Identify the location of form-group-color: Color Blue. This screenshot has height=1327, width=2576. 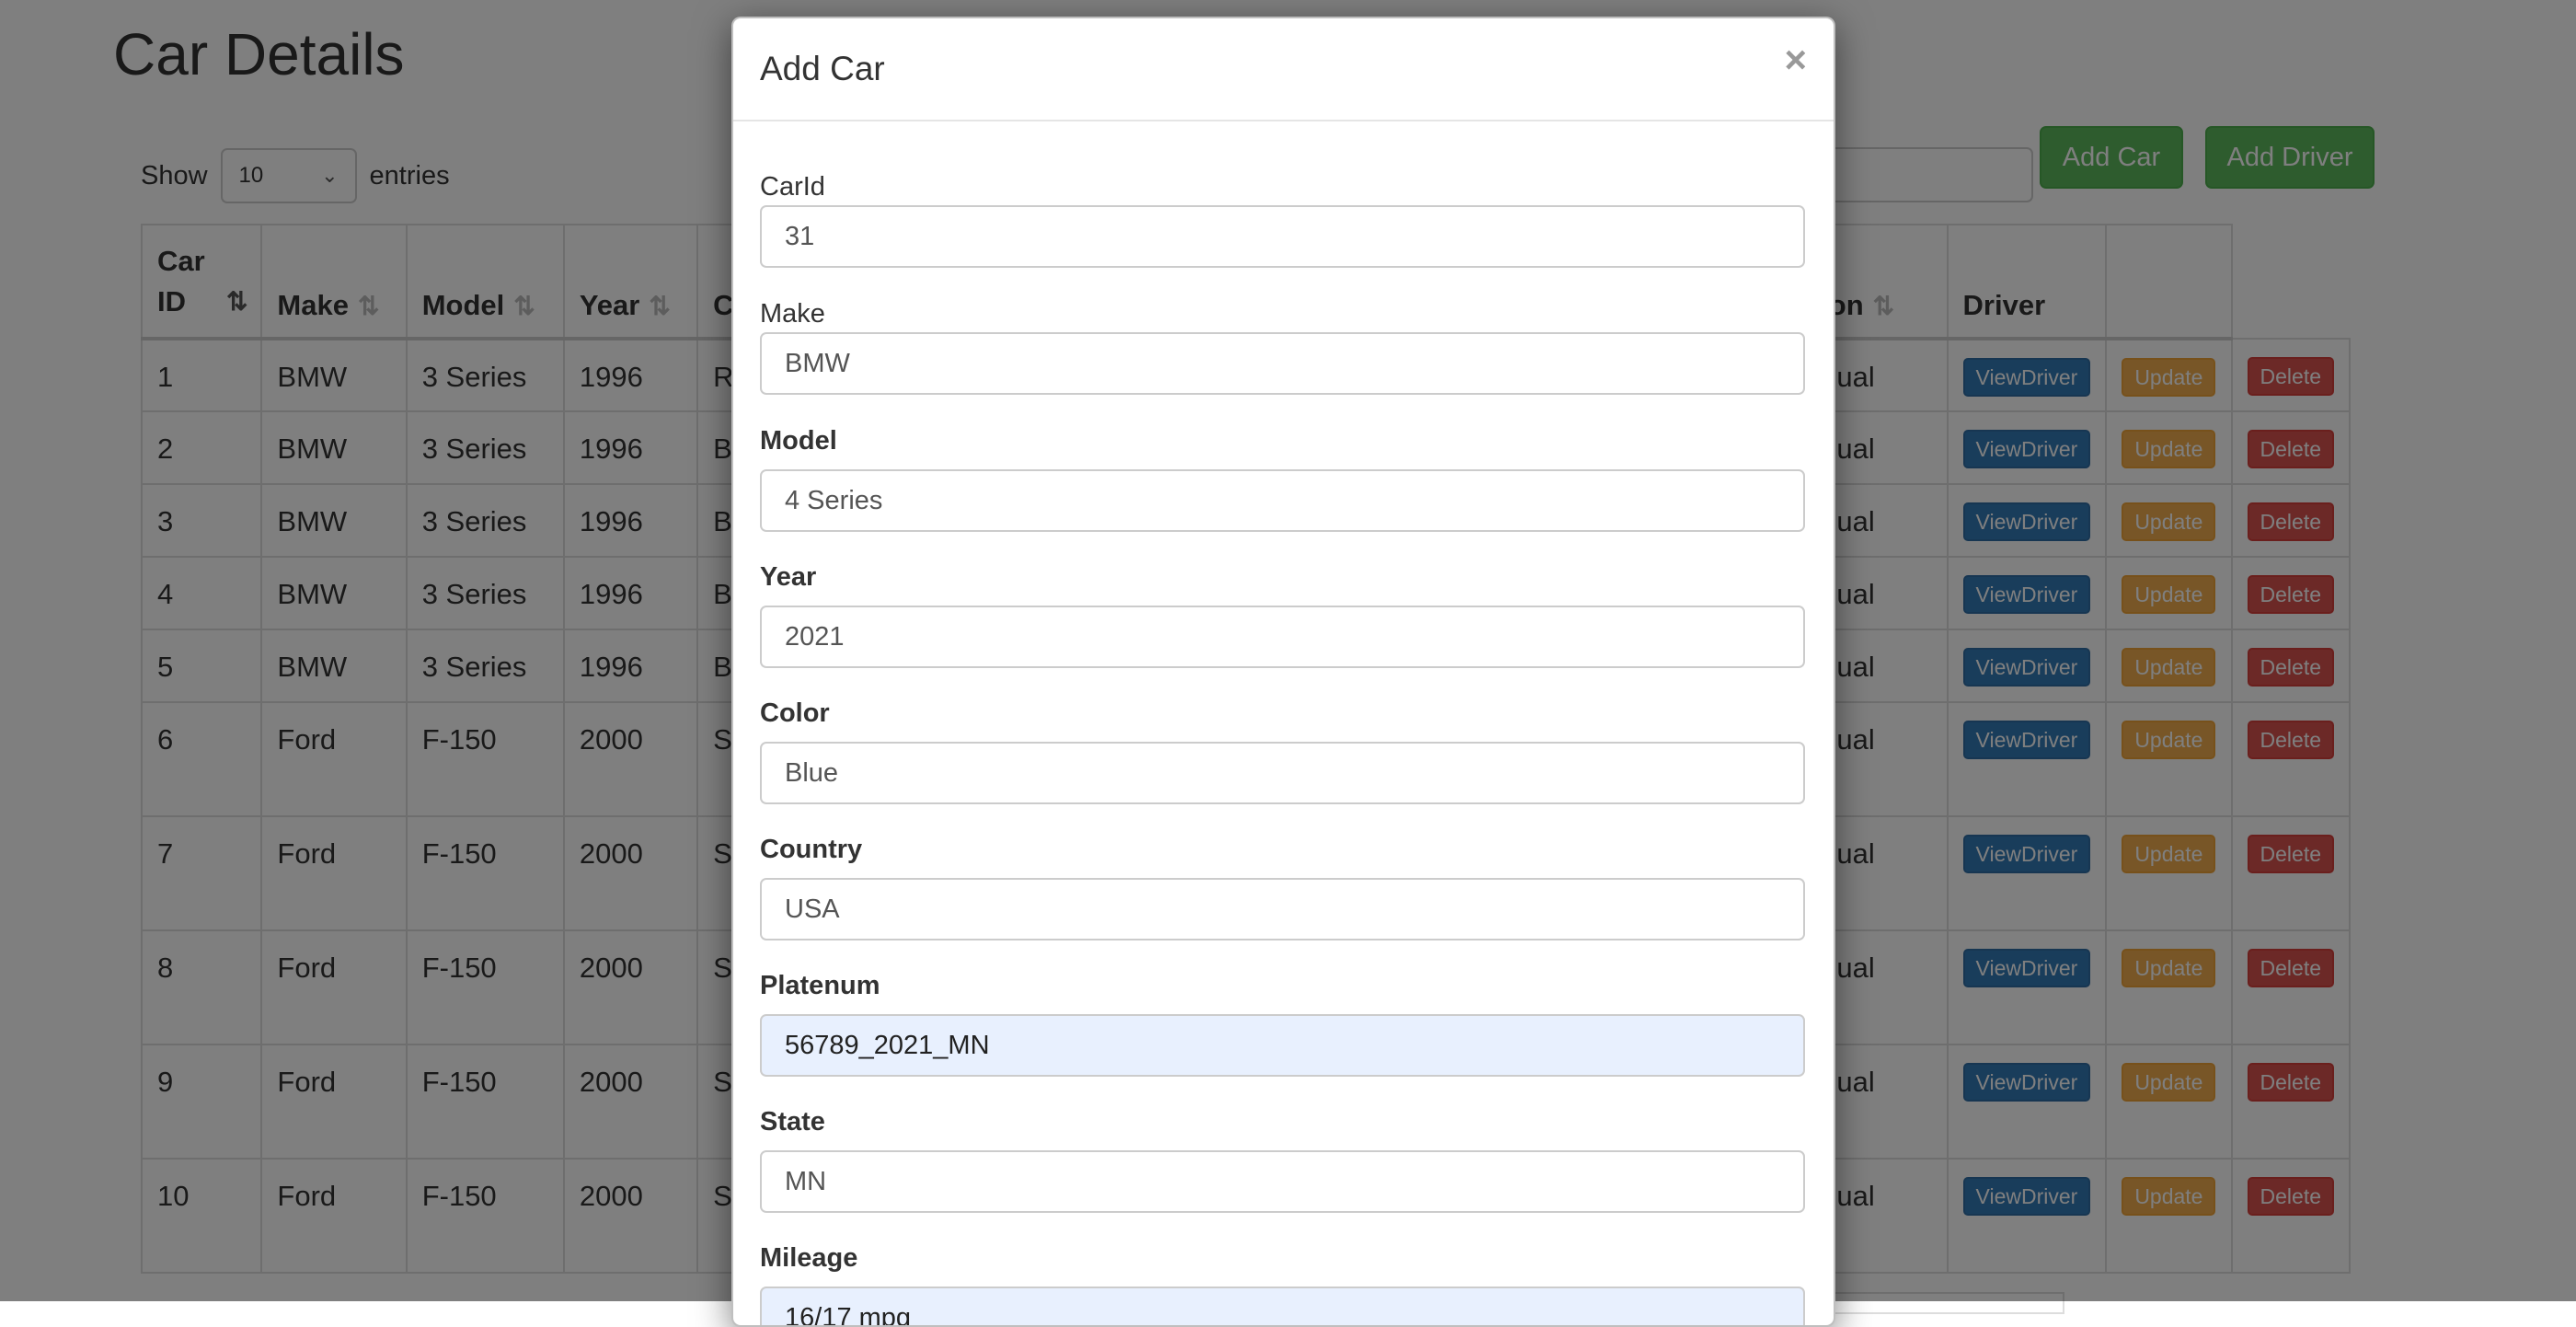
(1282, 749).